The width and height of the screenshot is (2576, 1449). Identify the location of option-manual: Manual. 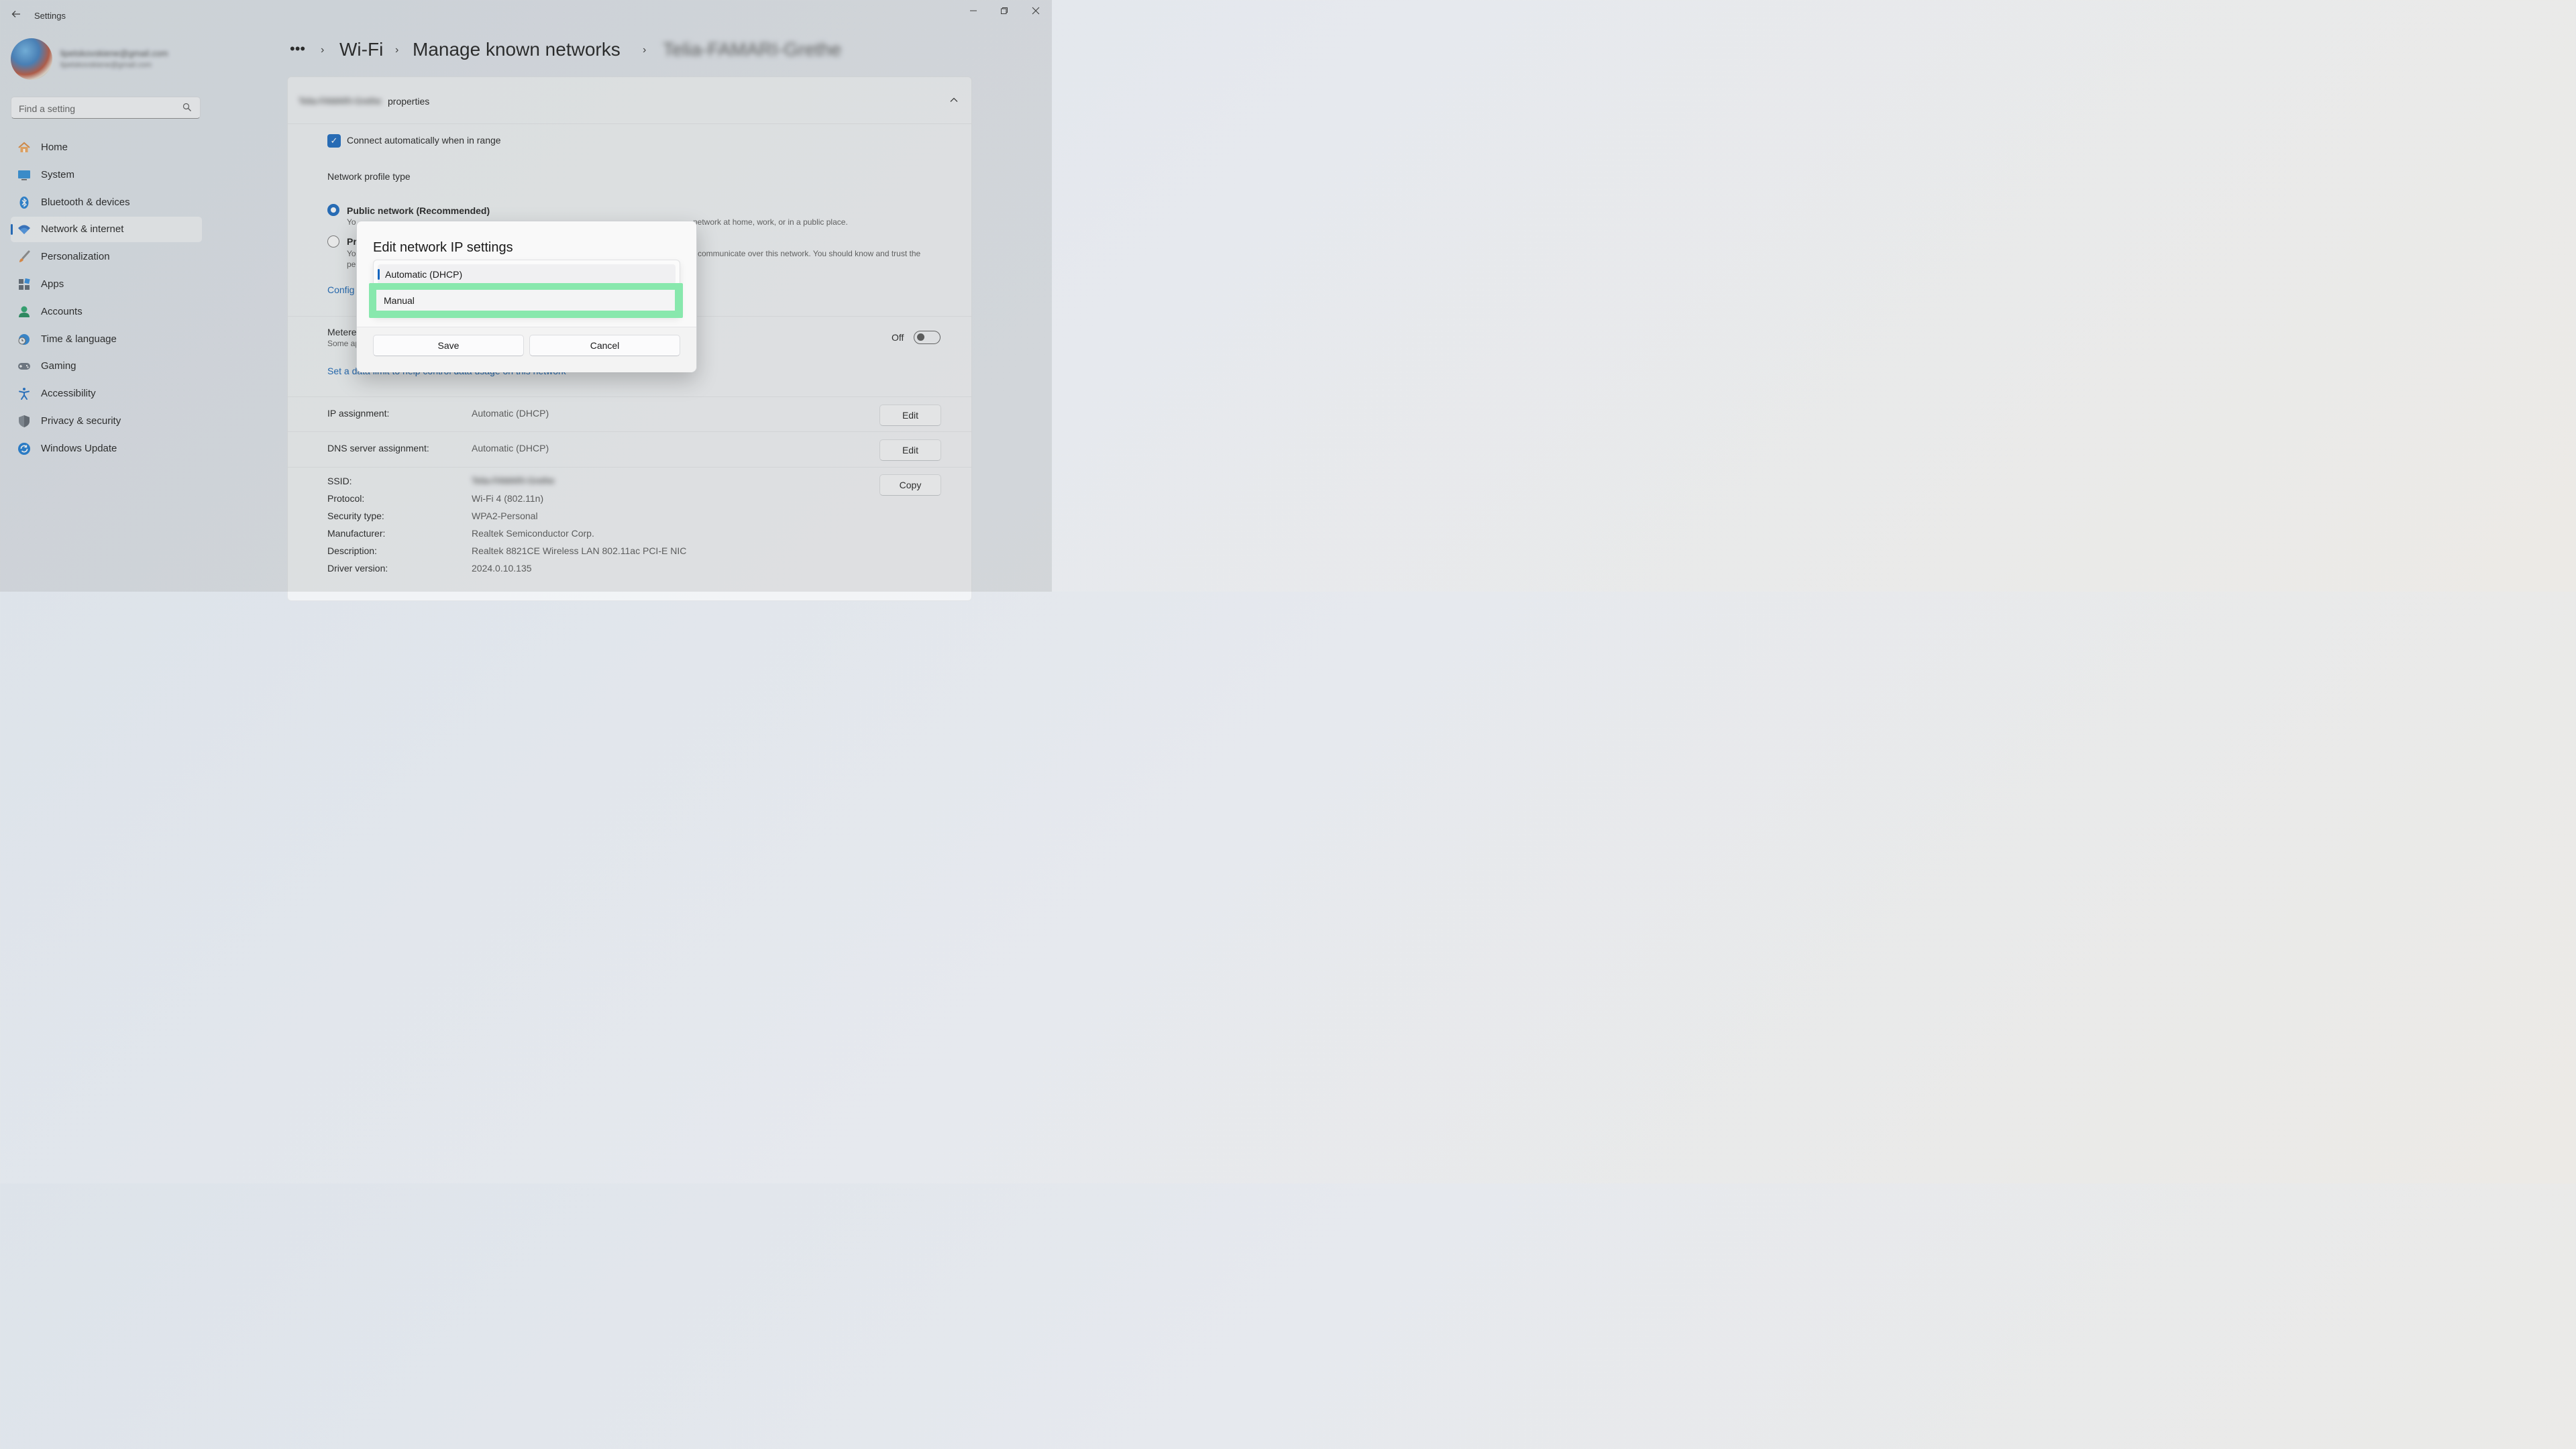
(525, 300).